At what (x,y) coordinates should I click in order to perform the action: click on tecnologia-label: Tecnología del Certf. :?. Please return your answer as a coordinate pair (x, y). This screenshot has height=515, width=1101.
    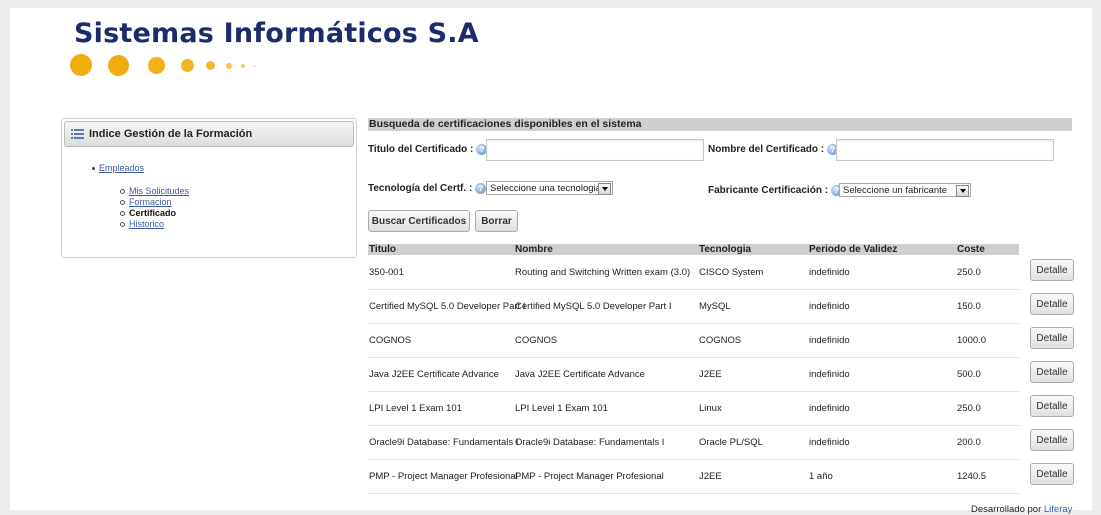
    Looking at the image, I should click on (427, 188).